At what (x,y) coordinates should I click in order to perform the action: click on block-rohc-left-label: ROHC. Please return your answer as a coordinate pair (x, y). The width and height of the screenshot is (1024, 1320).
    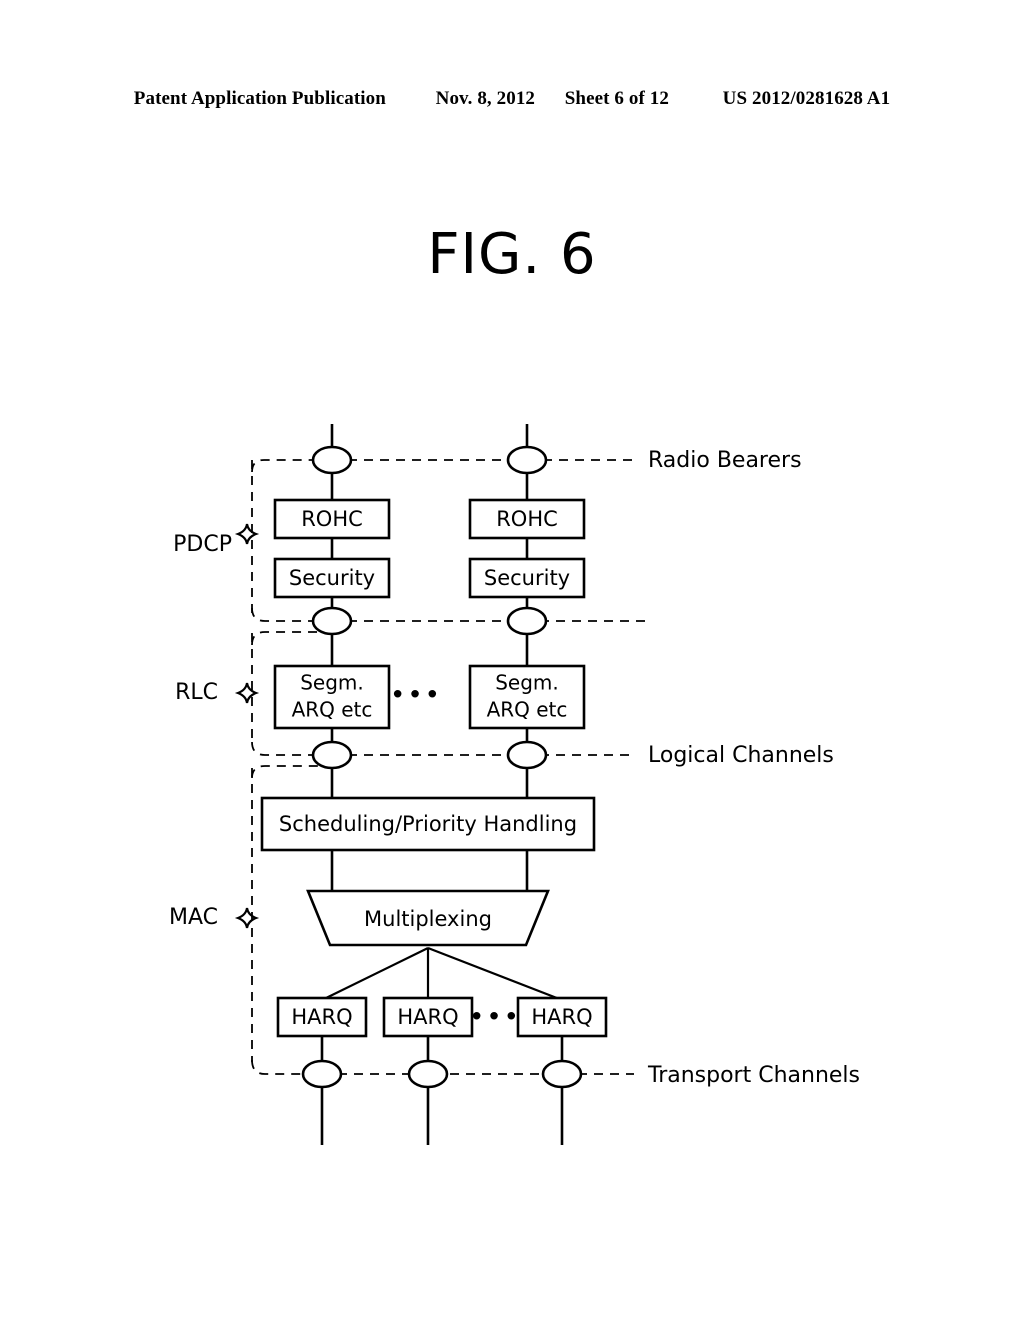
    Looking at the image, I should click on (332, 519).